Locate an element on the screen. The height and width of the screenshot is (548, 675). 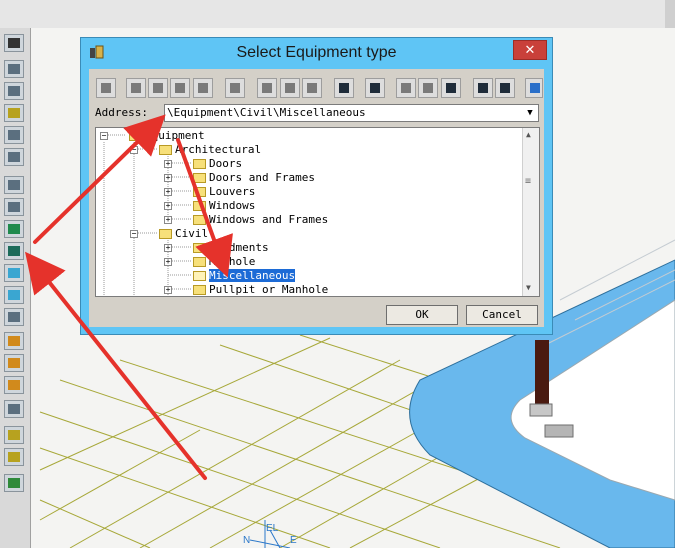
arrow-to-address is located at coordinates (99, 179).